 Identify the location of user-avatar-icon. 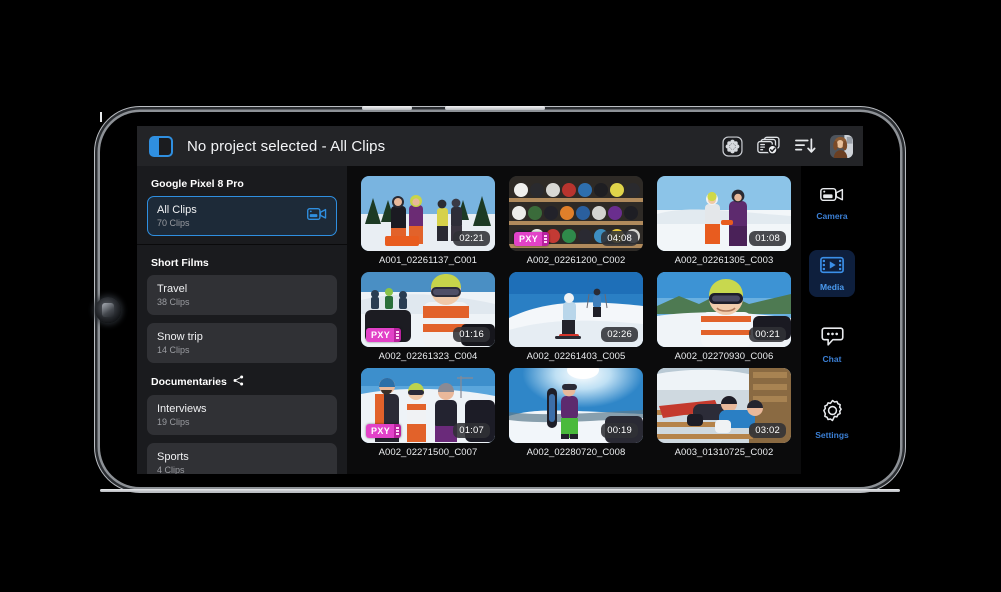
(841, 146).